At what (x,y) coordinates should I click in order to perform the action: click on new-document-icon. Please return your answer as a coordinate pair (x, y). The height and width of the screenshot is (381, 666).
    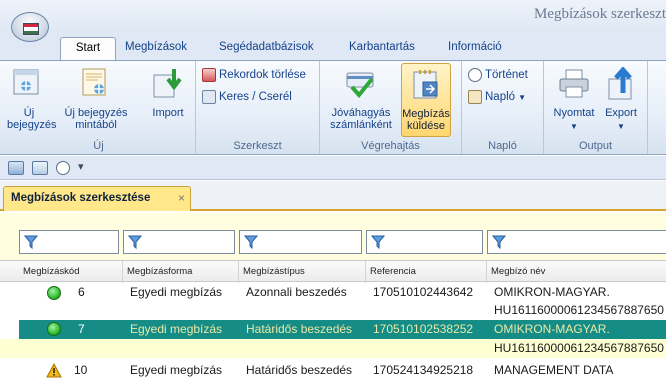
    Looking at the image, I should click on (27, 82).